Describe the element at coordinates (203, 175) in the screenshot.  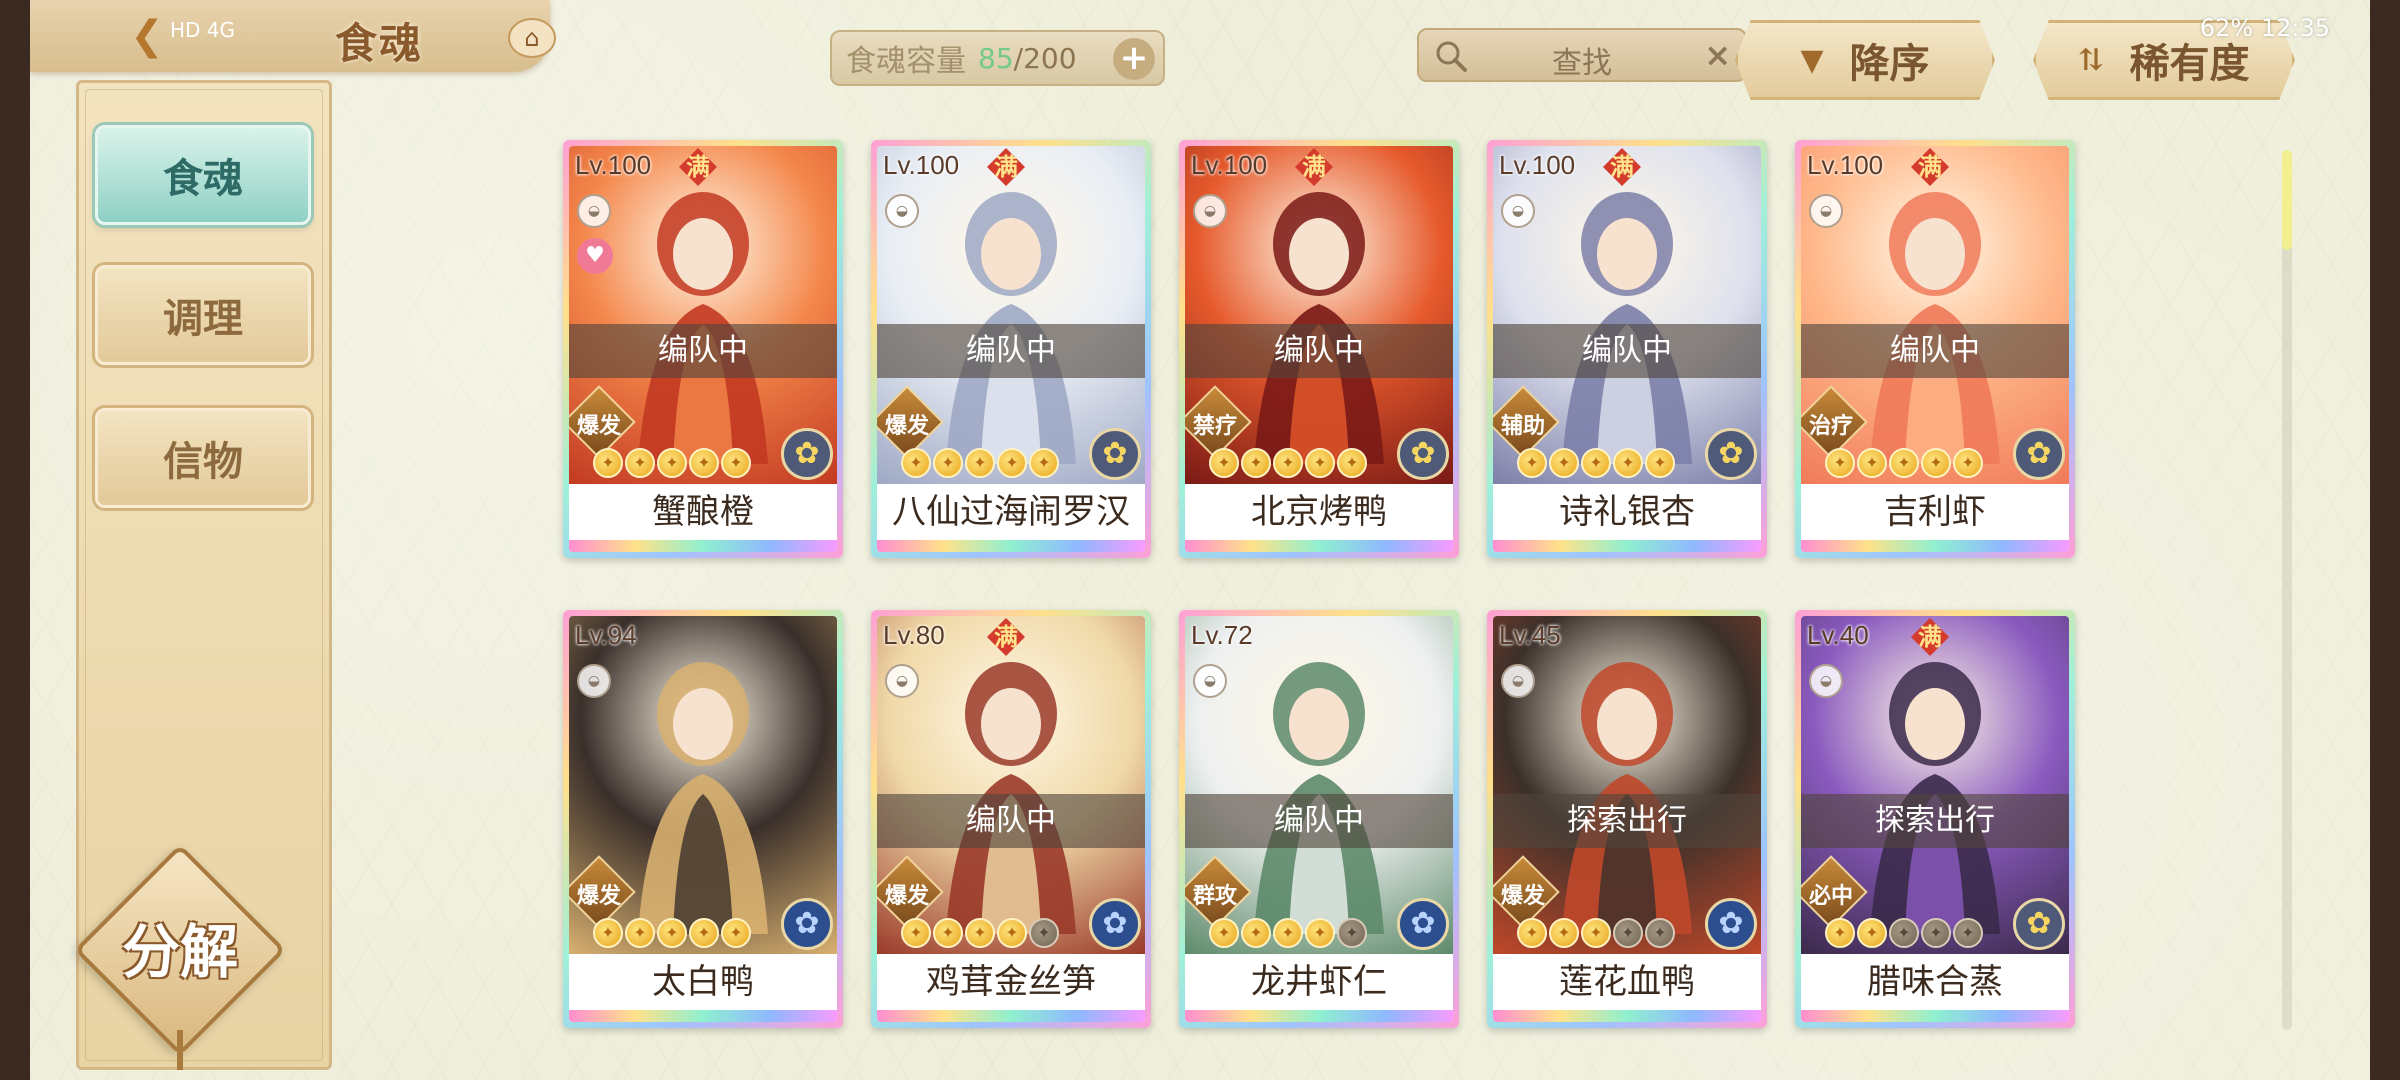
I see `menu-item-food-souls: 食魂` at that location.